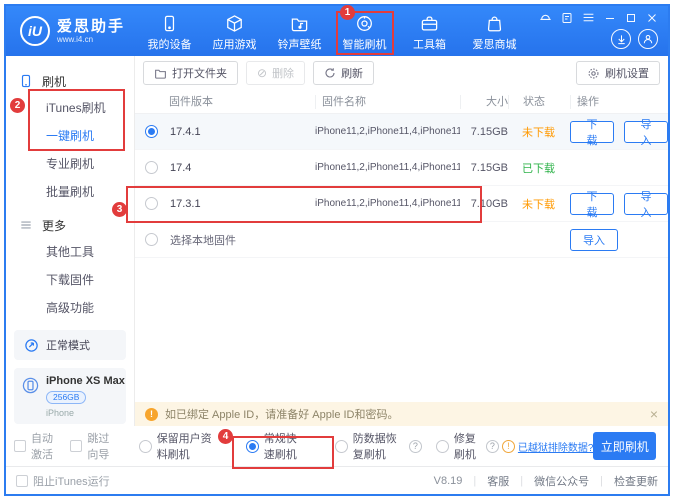 Image resolution: width=674 pixels, height=500 pixels. I want to click on delete-button: ⊘ 删除, so click(276, 73).